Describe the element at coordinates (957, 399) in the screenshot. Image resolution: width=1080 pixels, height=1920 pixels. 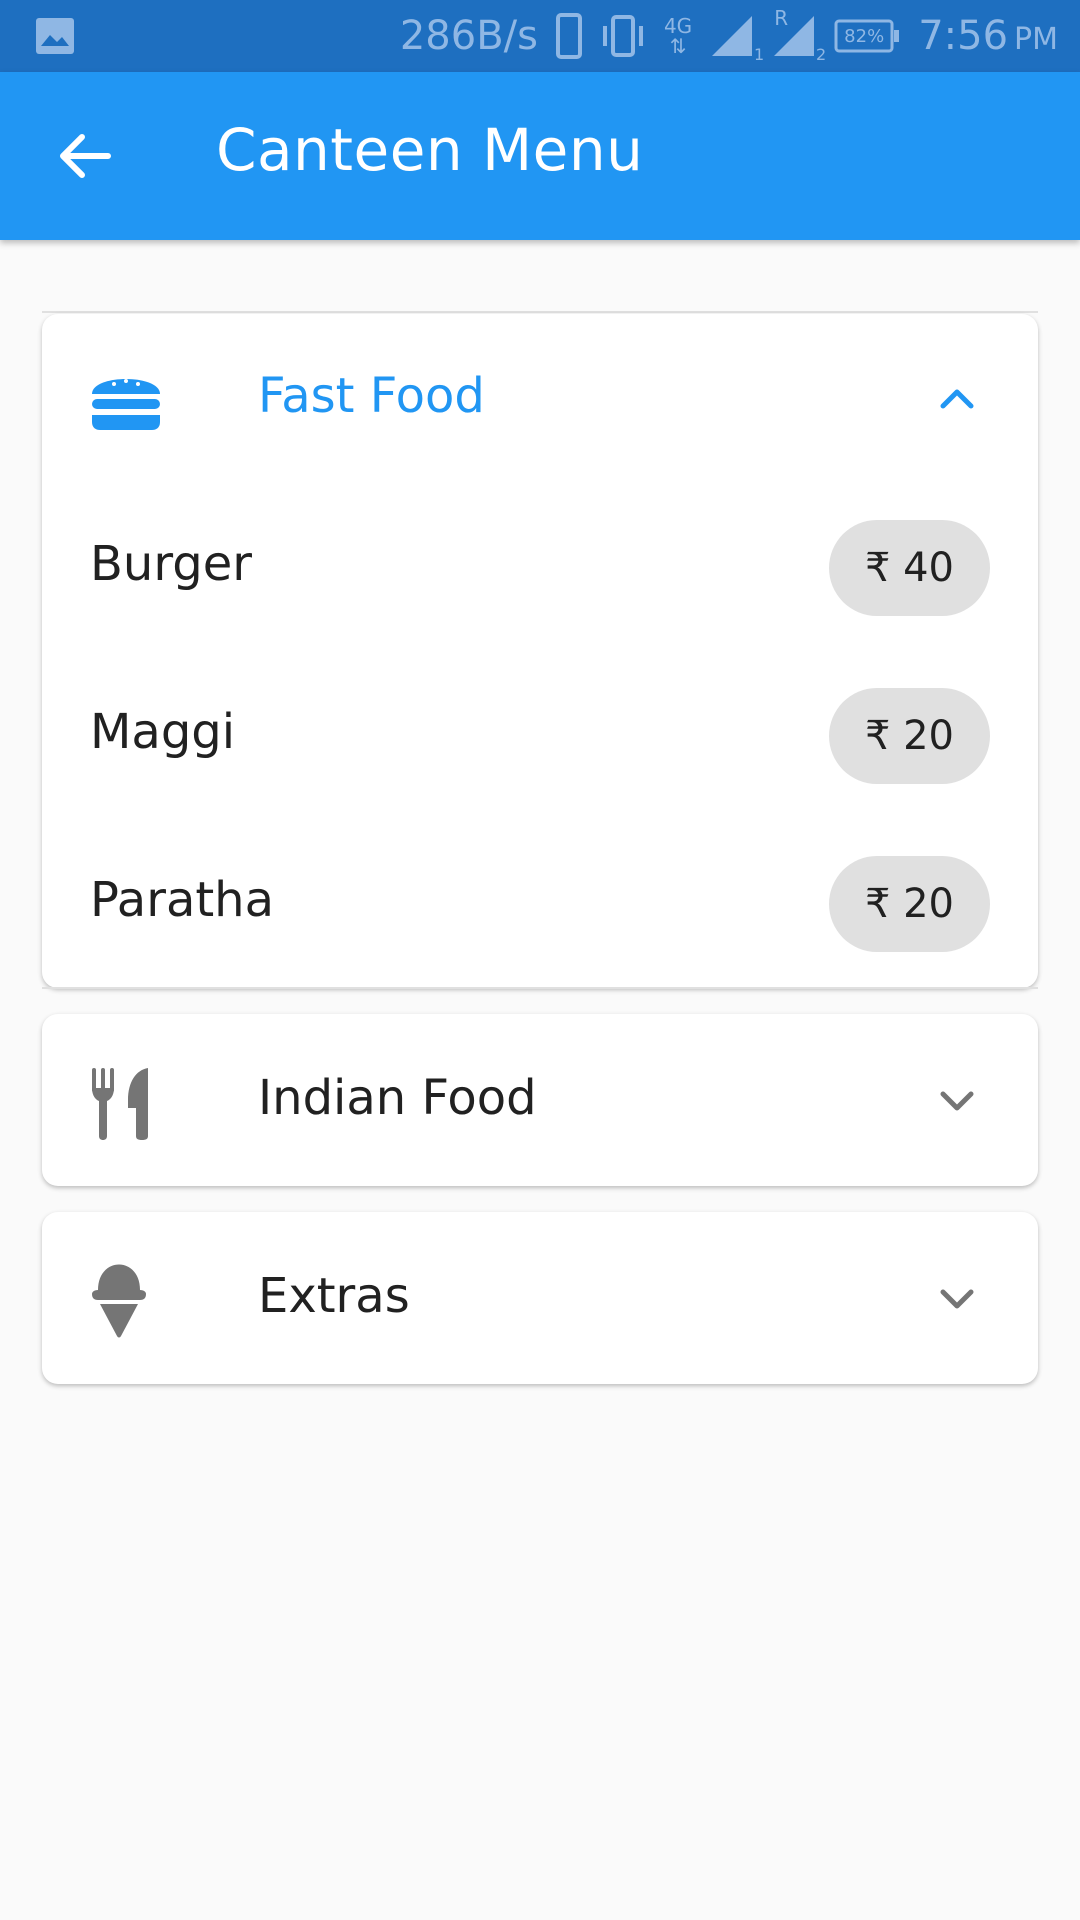
I see `chevron-up-icon` at that location.